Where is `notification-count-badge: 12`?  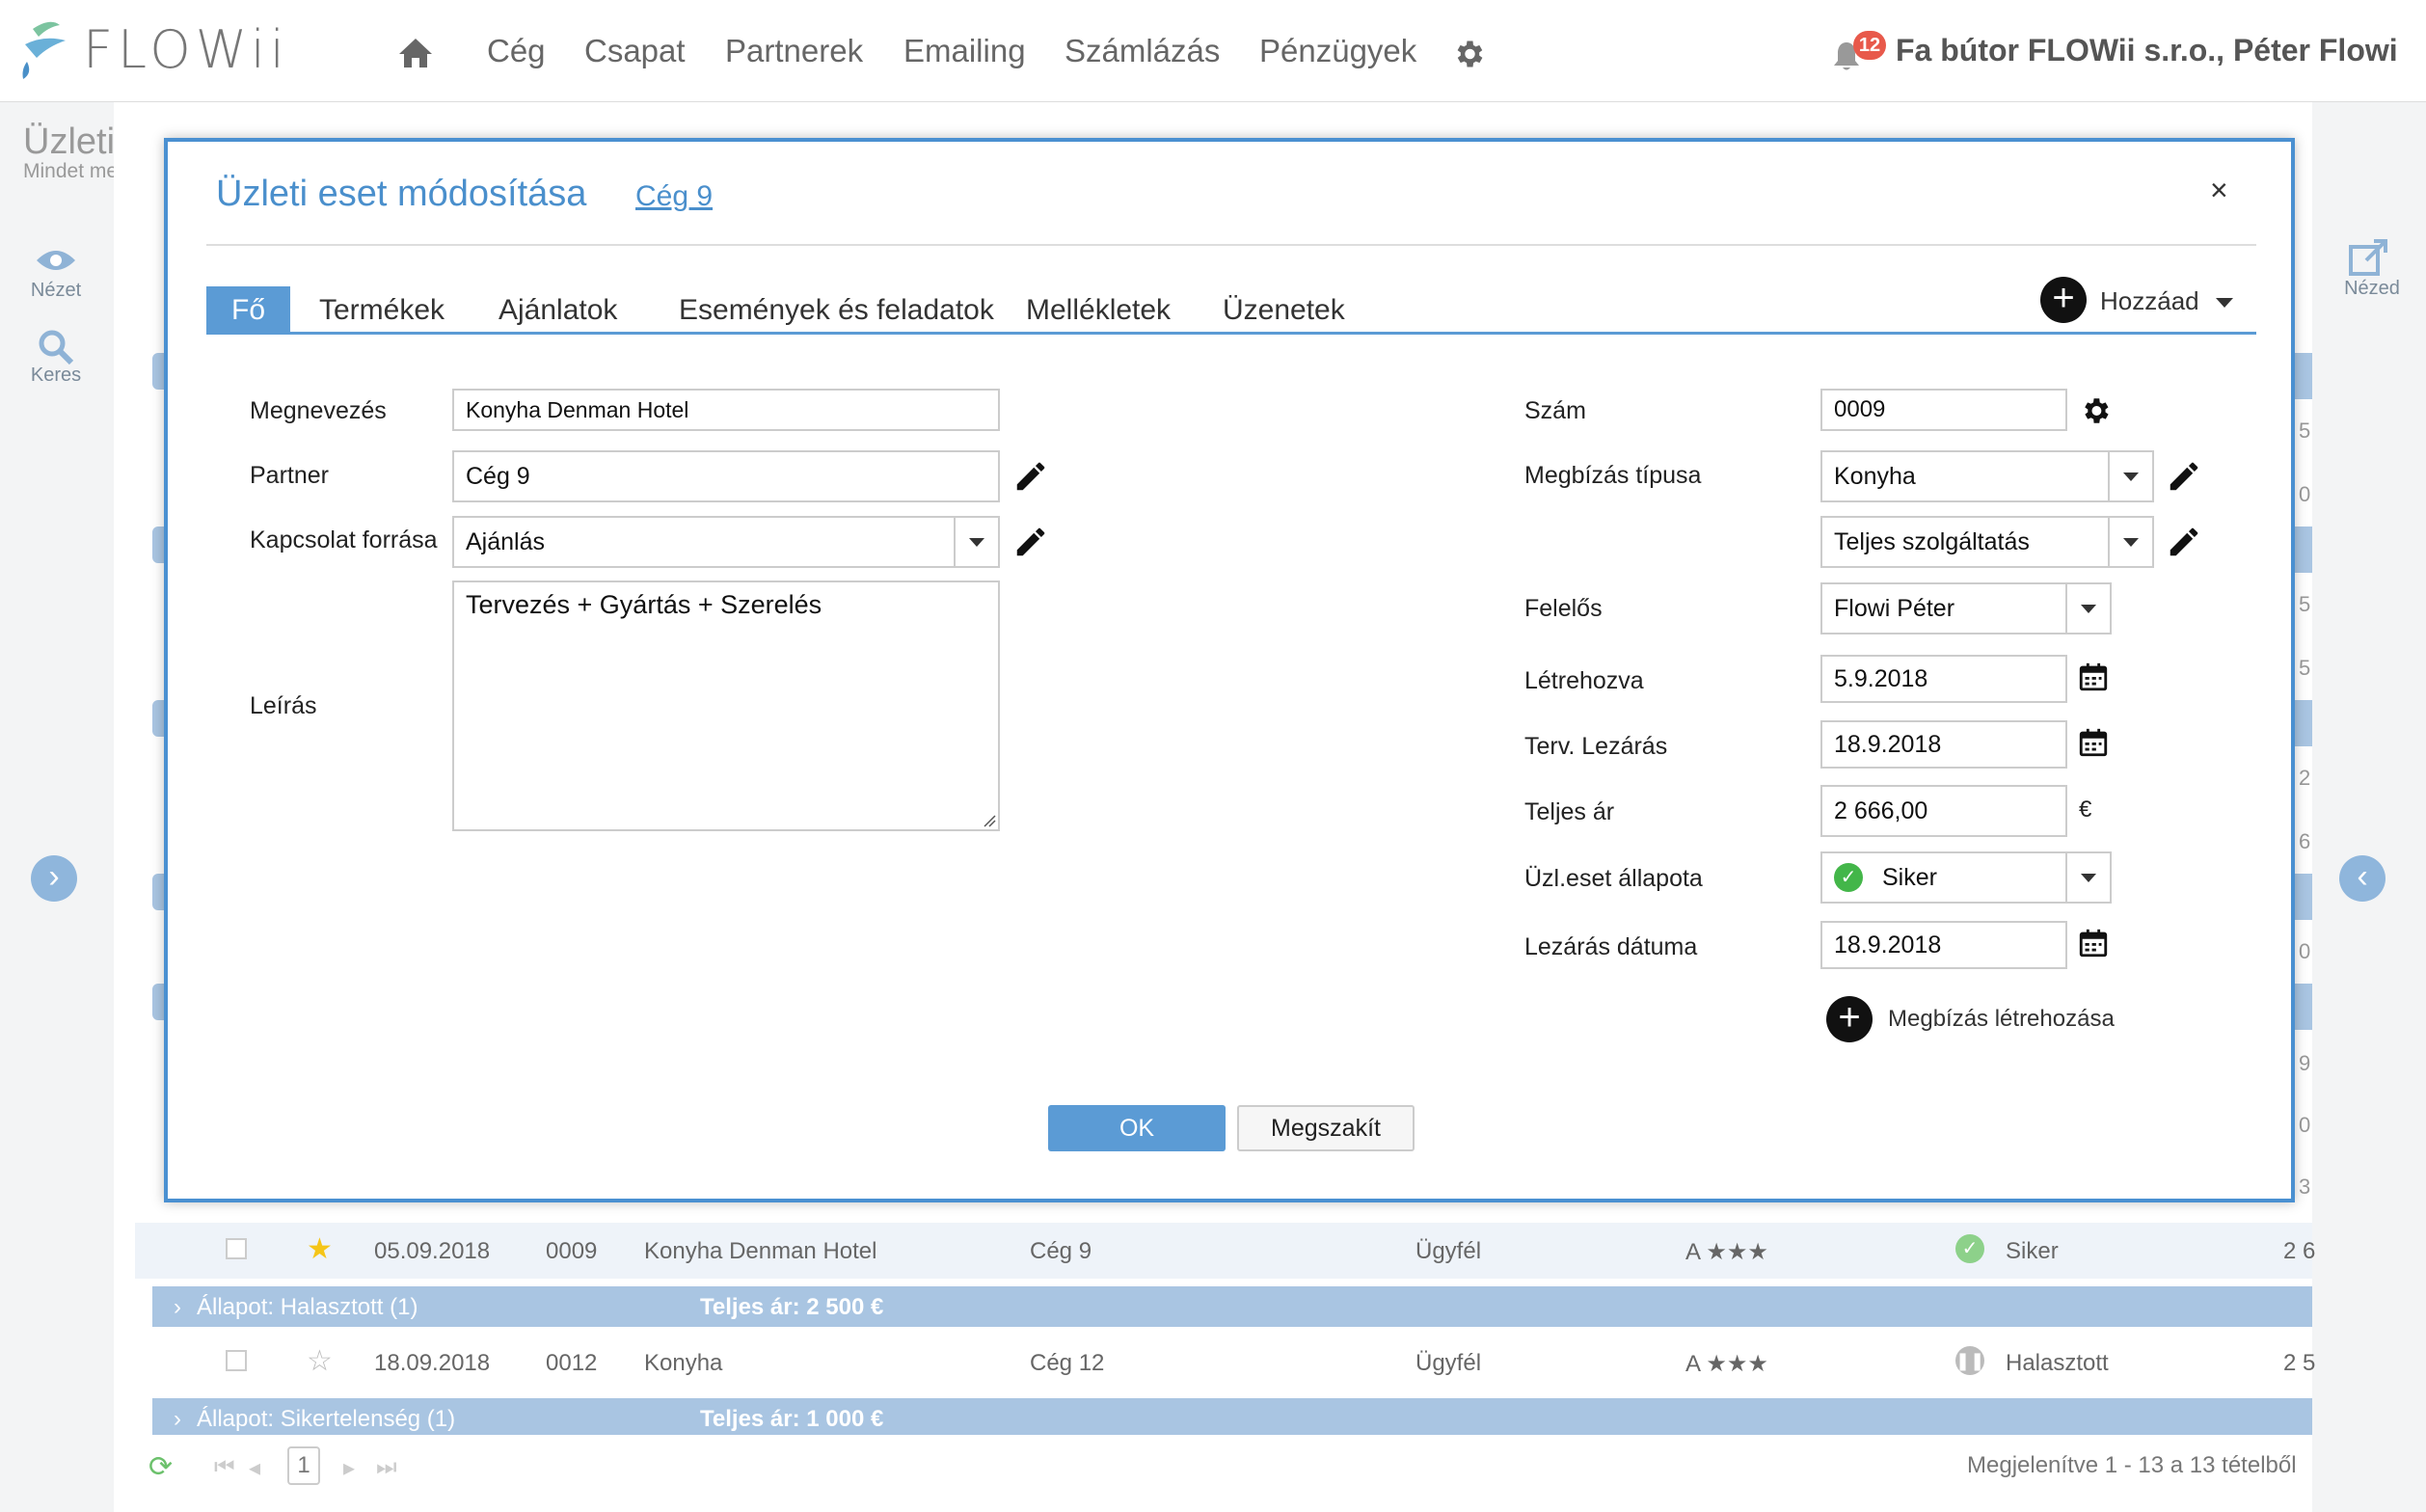 notification-count-badge: 12 is located at coordinates (1870, 45).